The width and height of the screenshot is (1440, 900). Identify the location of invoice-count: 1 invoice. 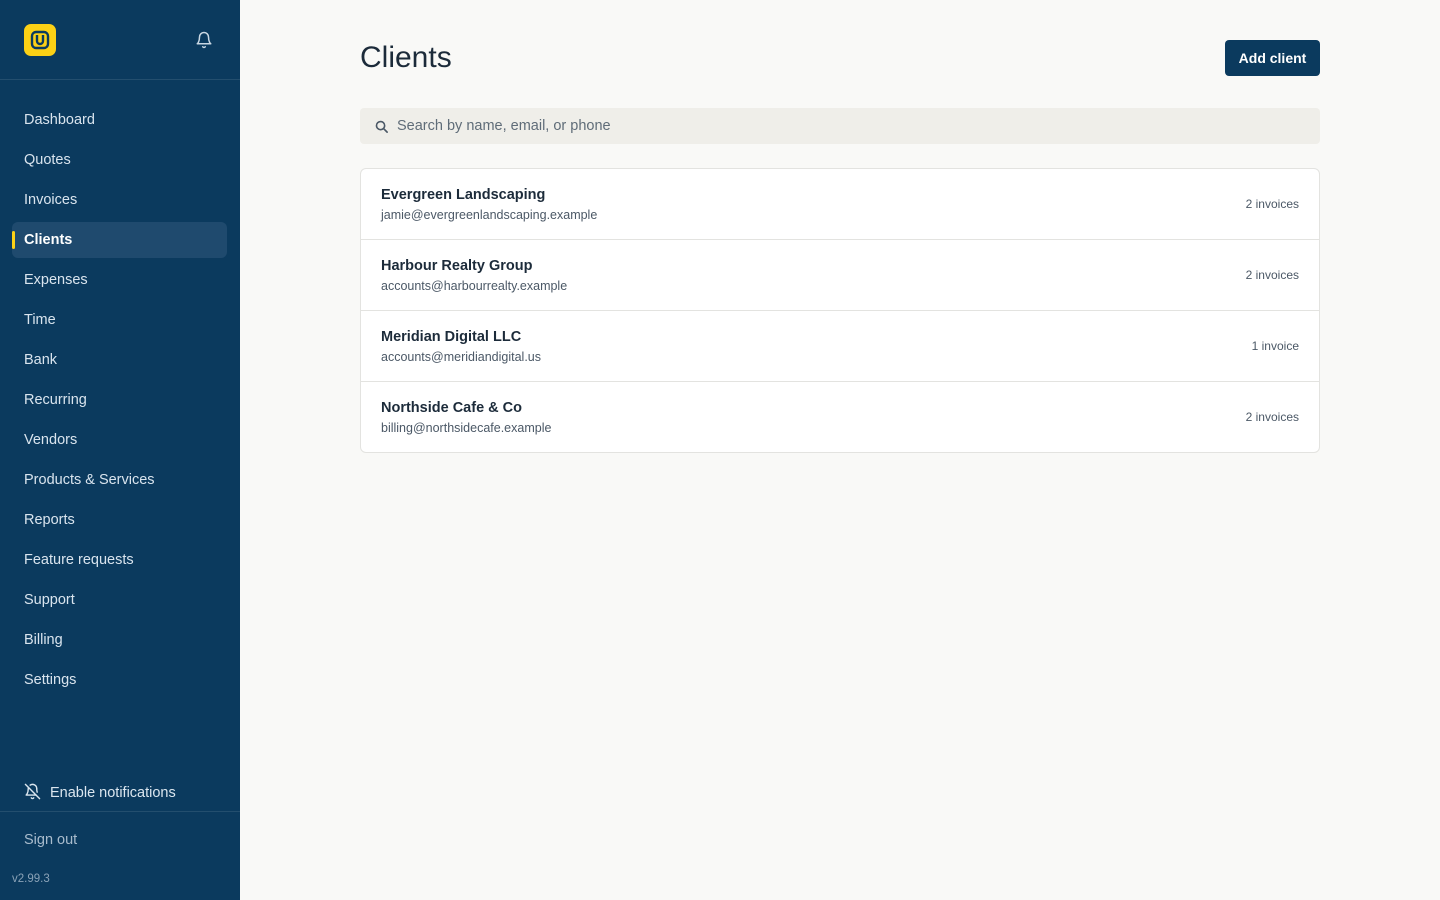
(1275, 346).